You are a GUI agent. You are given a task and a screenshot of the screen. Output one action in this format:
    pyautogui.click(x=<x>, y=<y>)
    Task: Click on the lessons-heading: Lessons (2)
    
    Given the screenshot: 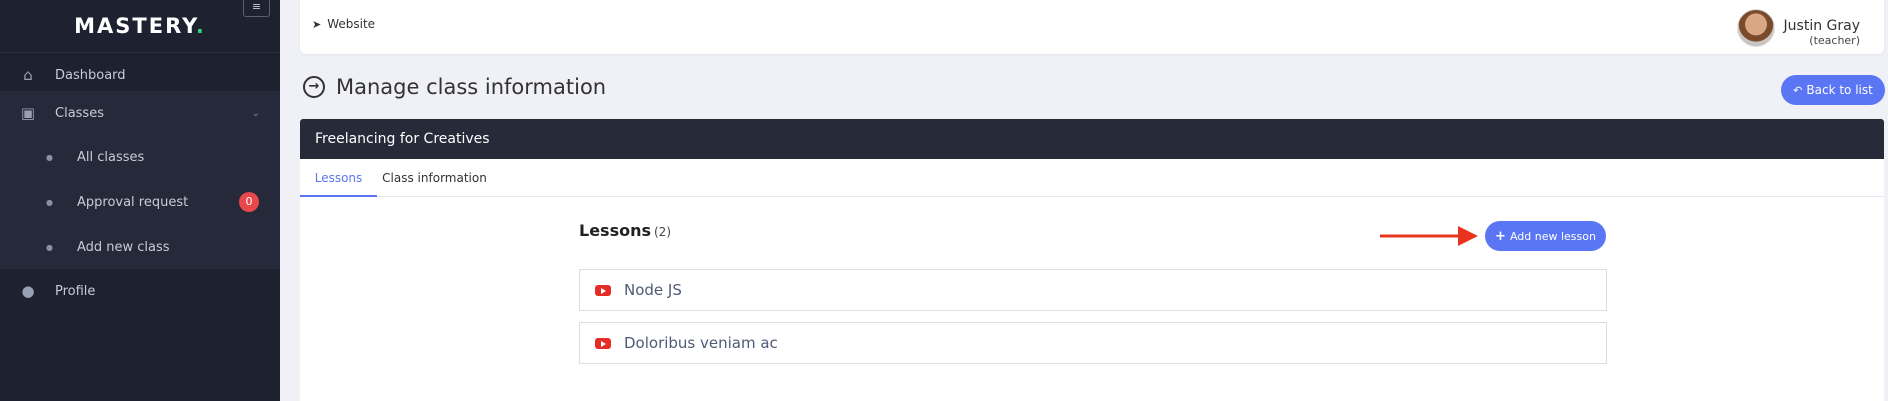 What is the action you would take?
    pyautogui.click(x=625, y=230)
    